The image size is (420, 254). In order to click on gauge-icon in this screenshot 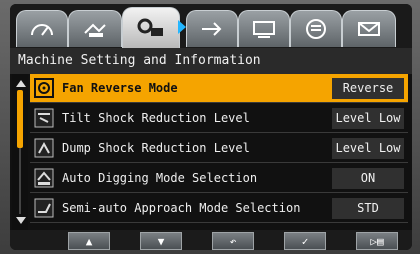, I will do `click(42, 30)`.